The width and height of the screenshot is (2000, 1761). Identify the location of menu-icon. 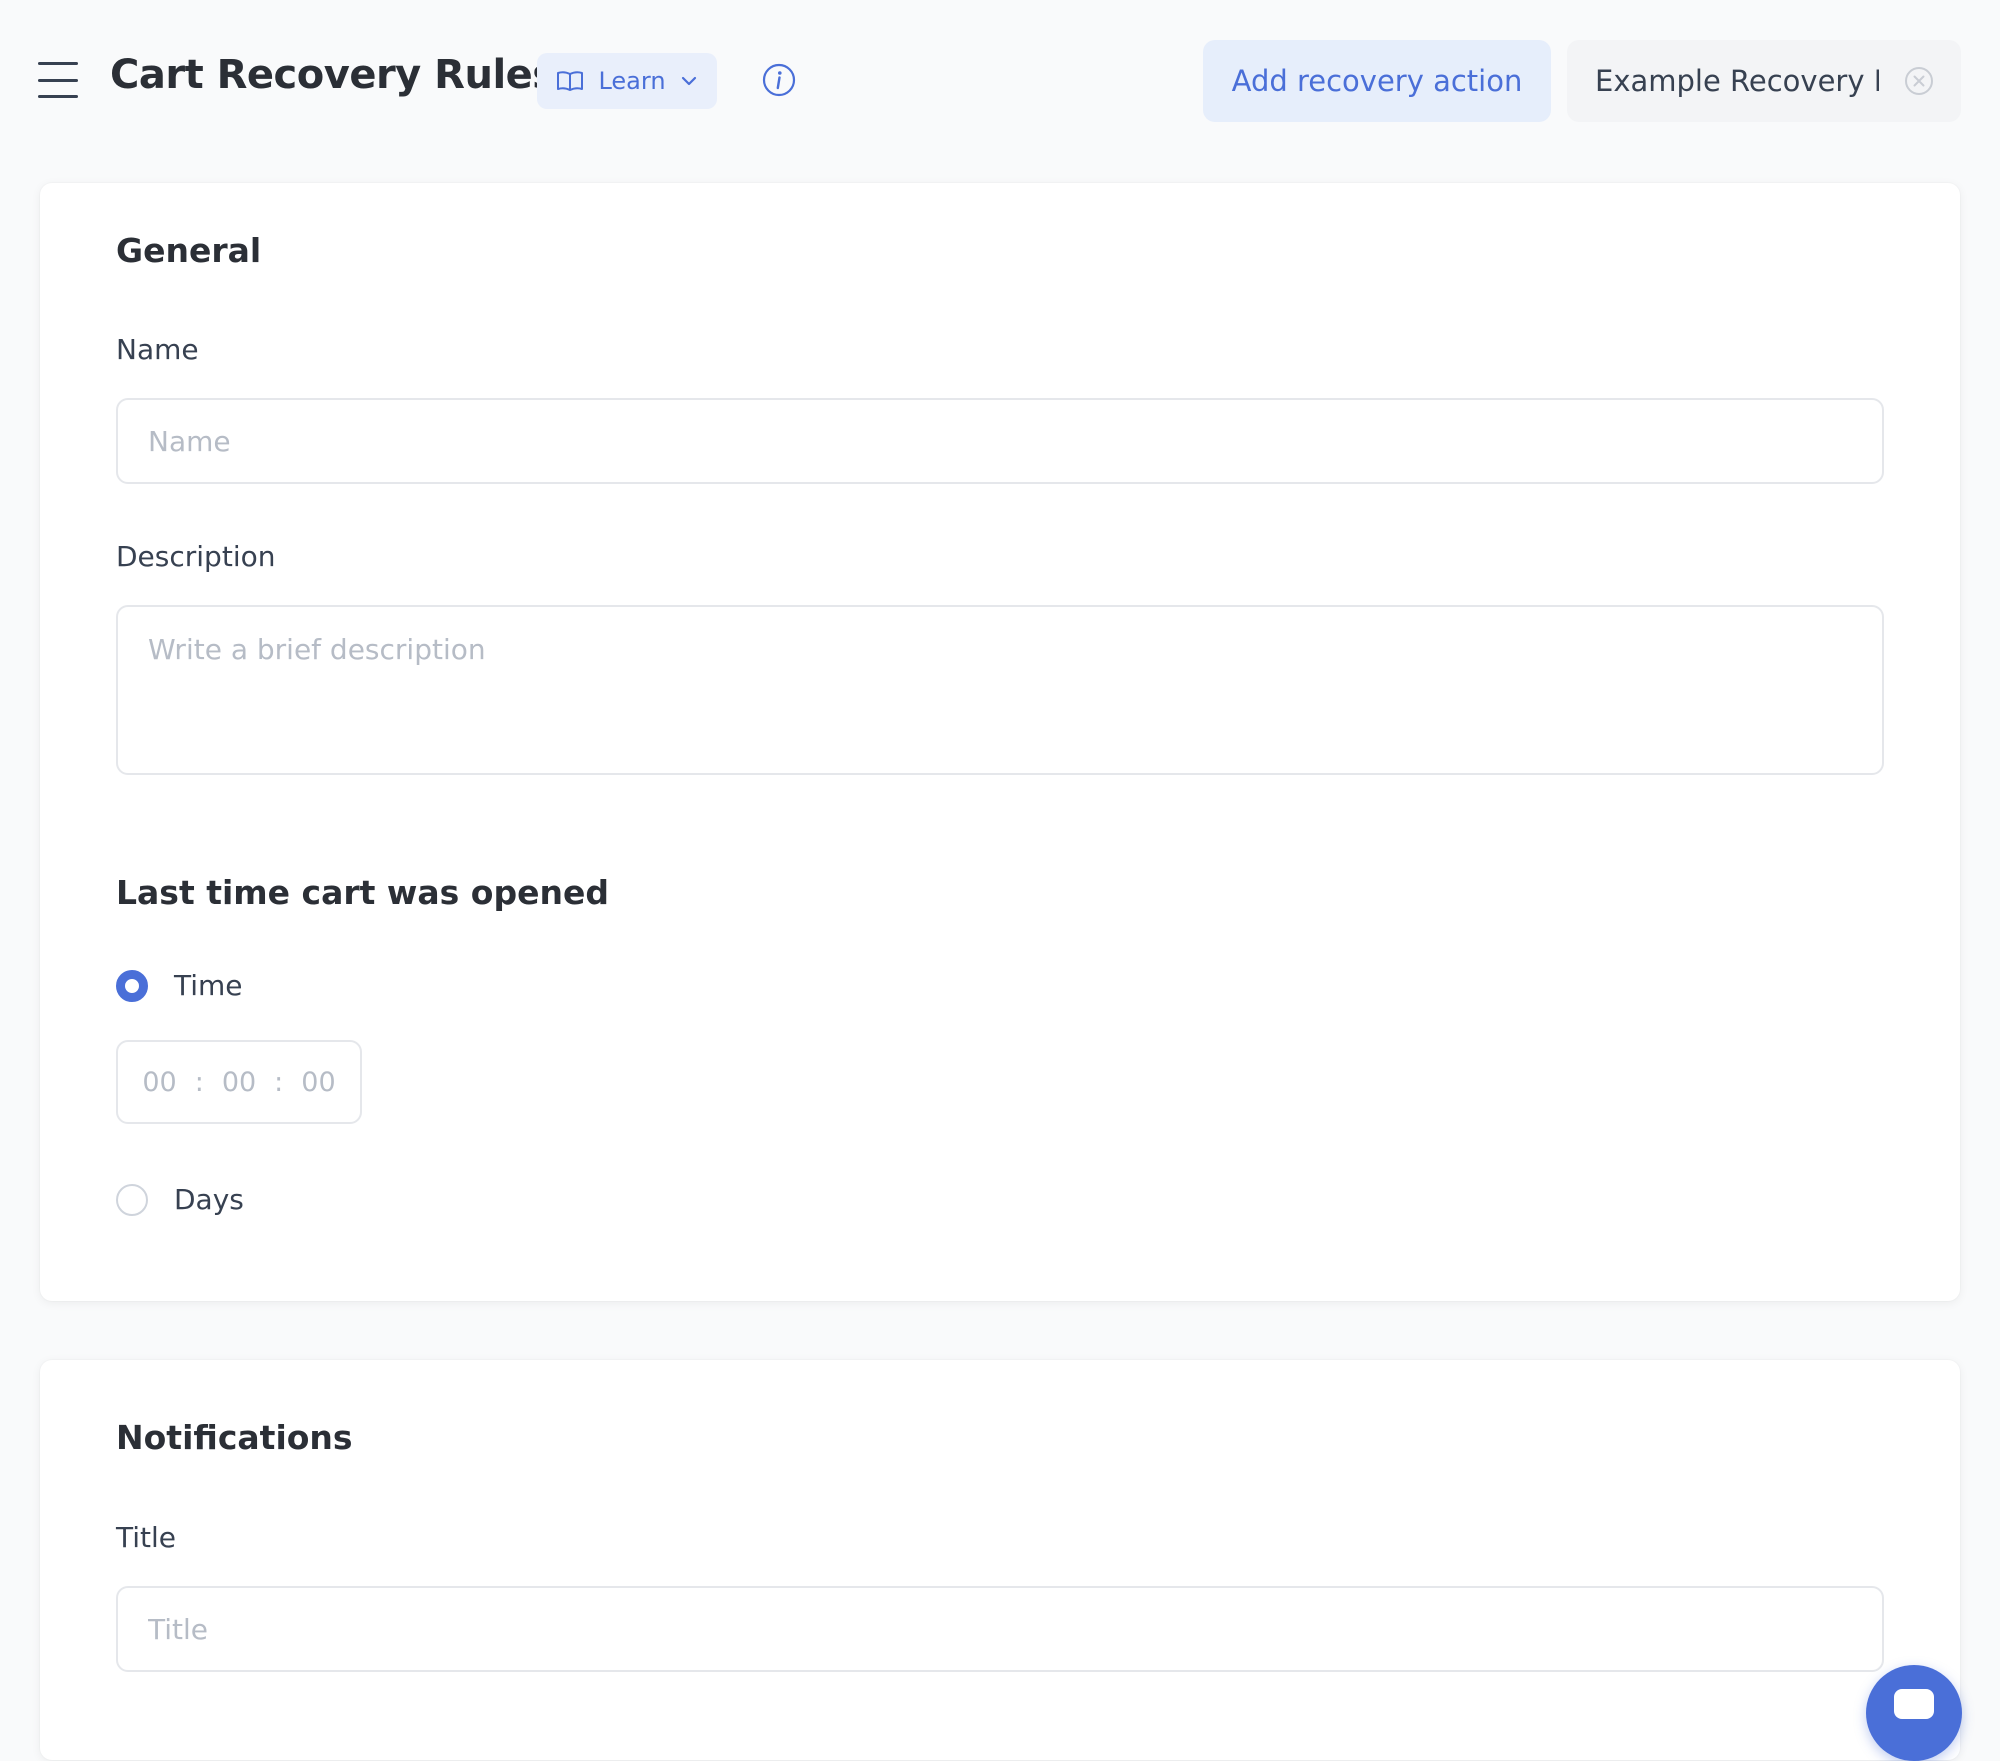
(58, 80).